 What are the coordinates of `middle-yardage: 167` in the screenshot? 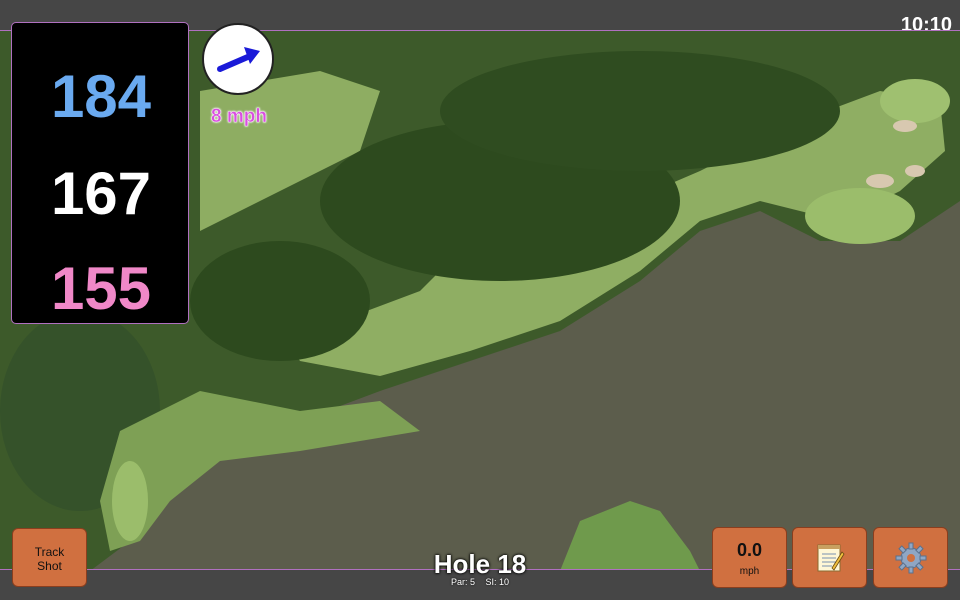 It's located at (101, 193).